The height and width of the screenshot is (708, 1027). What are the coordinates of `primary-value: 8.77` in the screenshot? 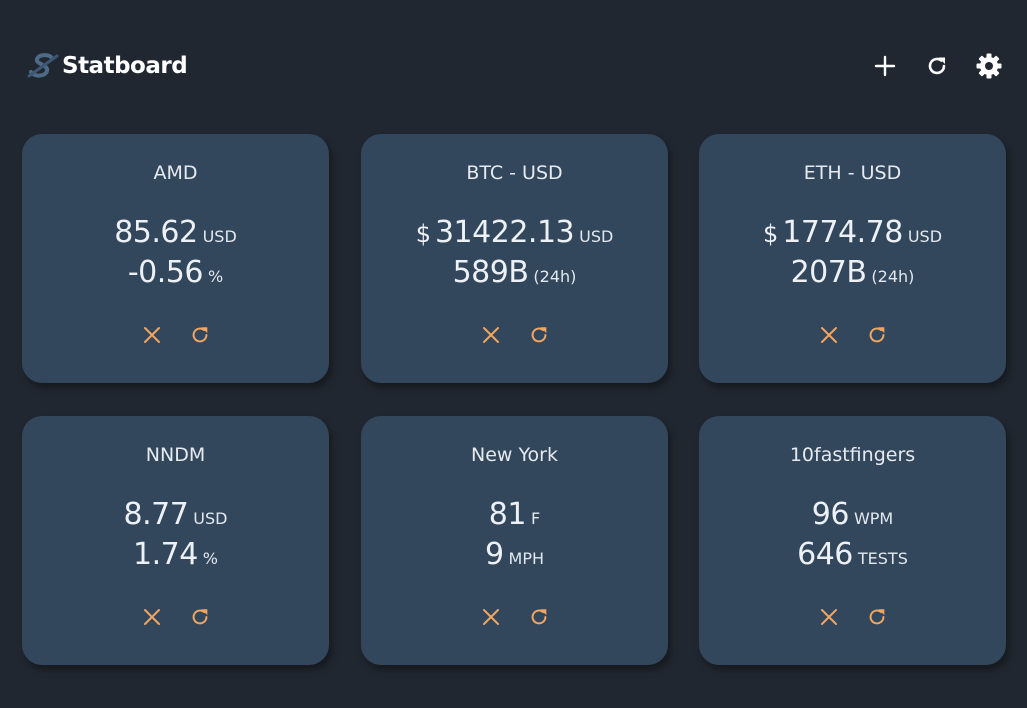 It's located at (156, 514).